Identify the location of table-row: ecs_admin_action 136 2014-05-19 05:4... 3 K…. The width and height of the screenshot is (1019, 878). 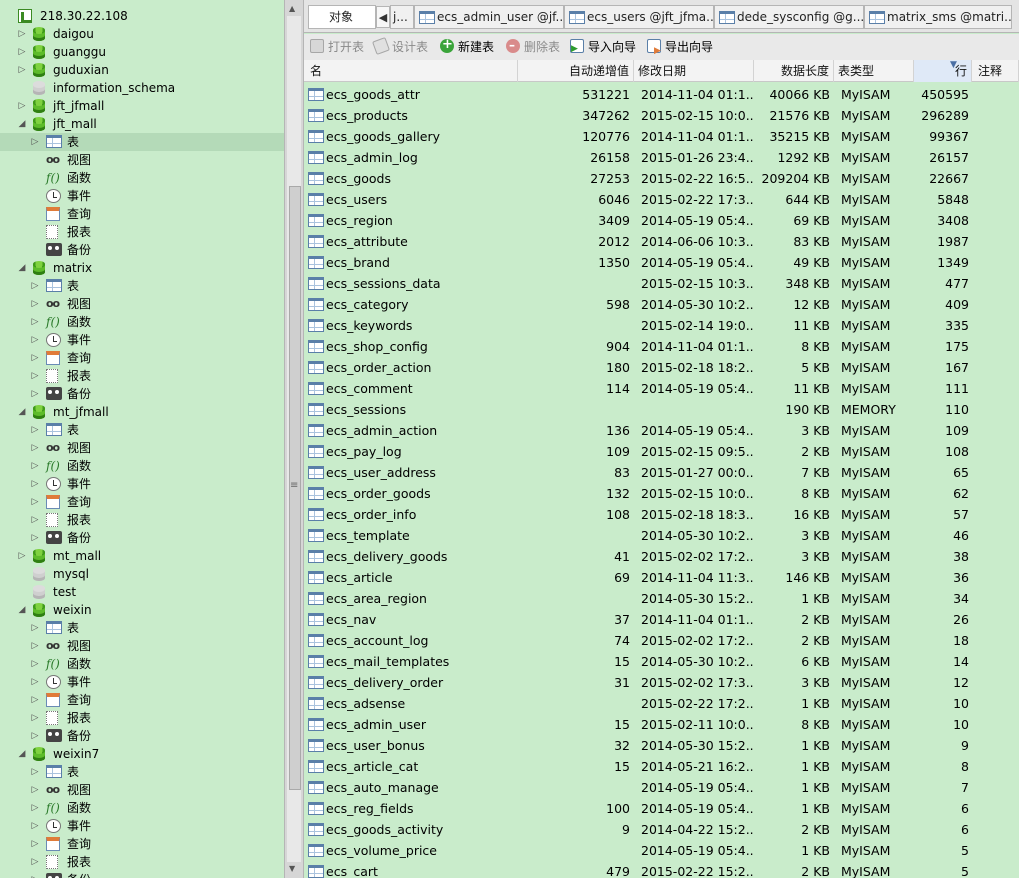
(661, 430).